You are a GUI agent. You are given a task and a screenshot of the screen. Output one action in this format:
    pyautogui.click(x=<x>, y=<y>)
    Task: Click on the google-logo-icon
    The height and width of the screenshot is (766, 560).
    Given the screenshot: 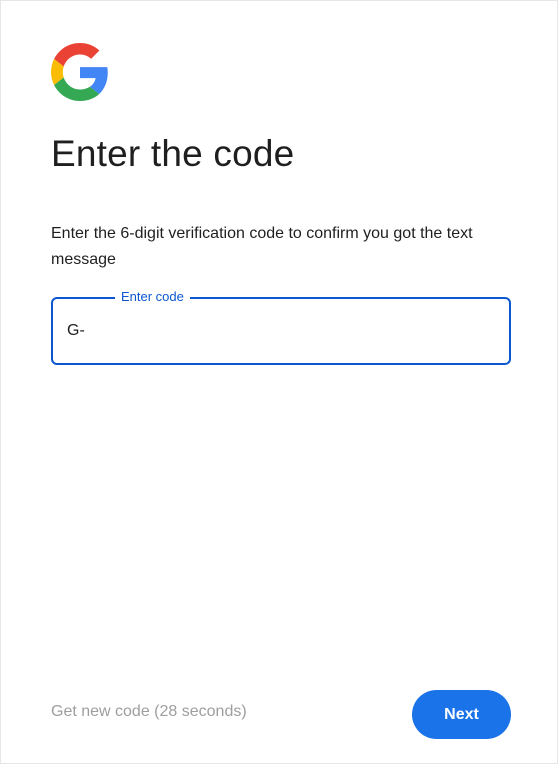 What is the action you would take?
    pyautogui.click(x=79, y=72)
    